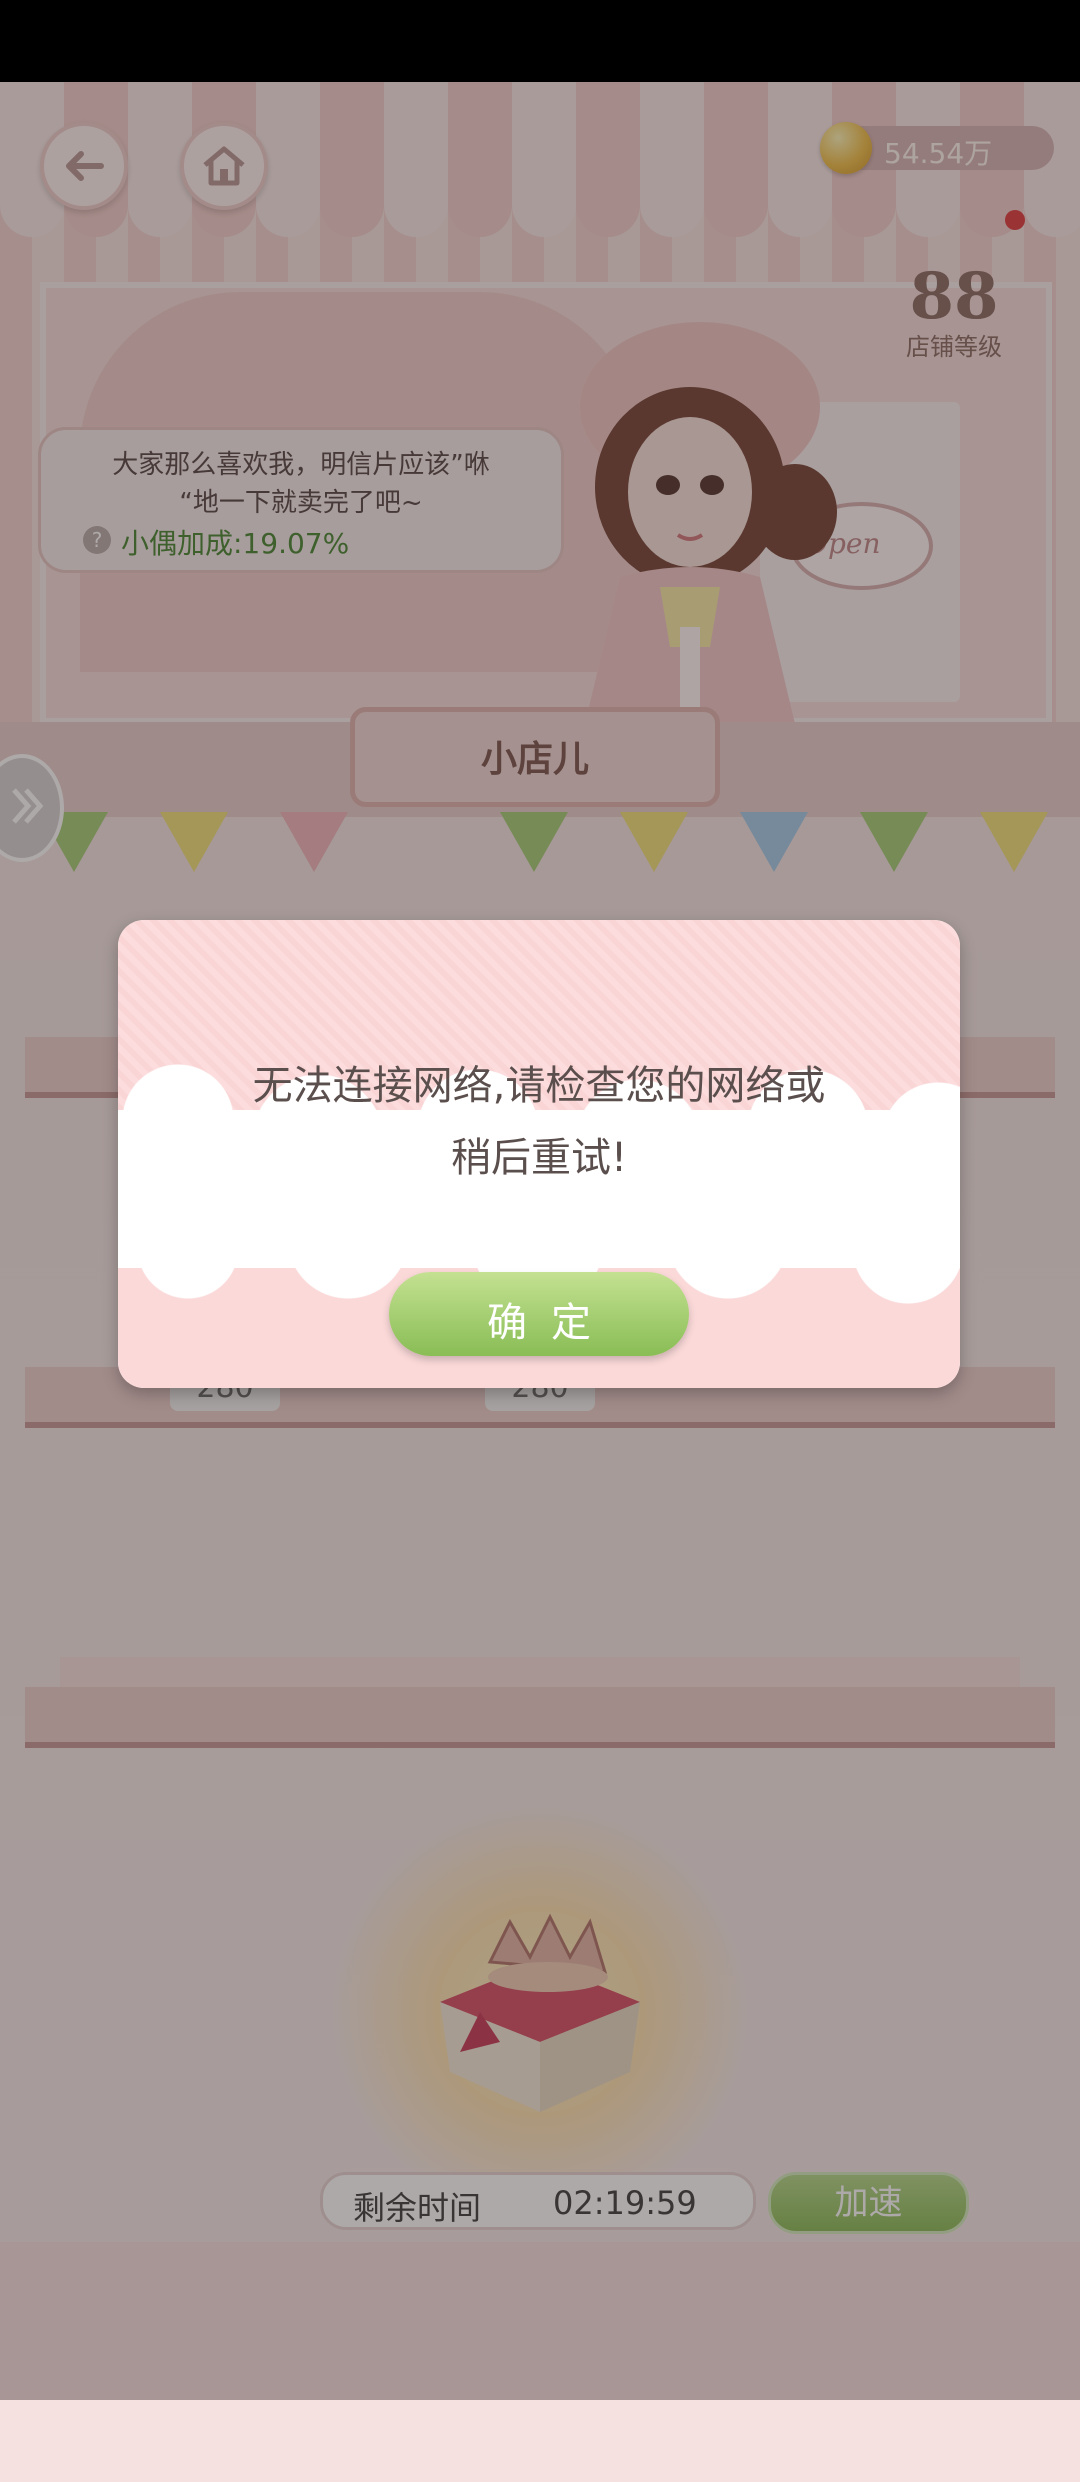  What do you see at coordinates (551, 1323) in the screenshot?
I see `confirm-button-label: 确定` at bounding box center [551, 1323].